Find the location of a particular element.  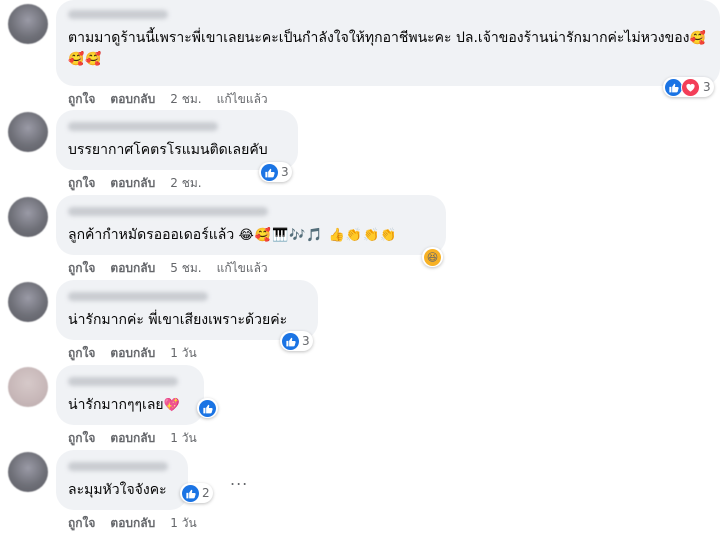

comment-text: ละมุมหัวใจจังคะ is located at coordinates (117, 490).